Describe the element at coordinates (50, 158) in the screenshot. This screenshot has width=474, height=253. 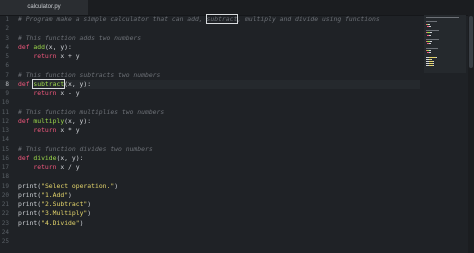
I see `code-text: def divide(x, y):` at that location.